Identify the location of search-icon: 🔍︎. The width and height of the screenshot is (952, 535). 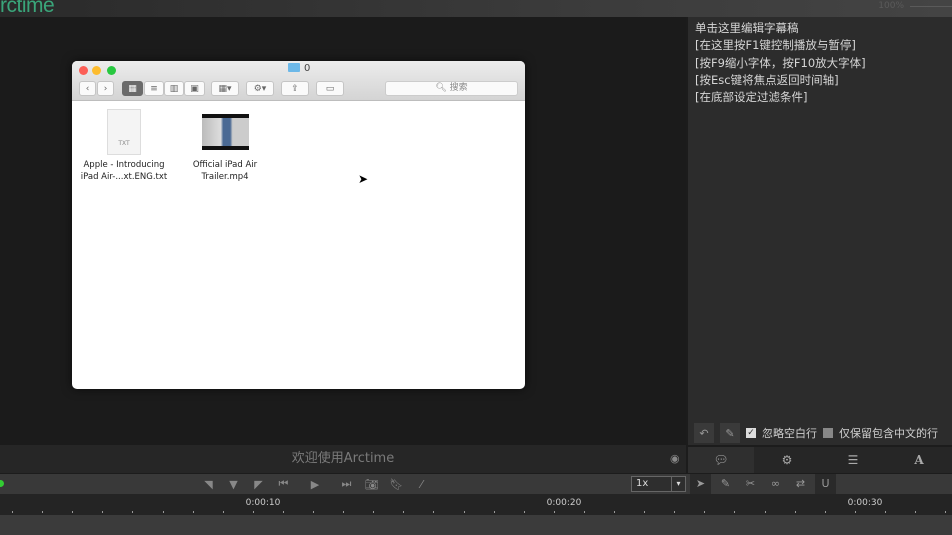
(442, 88).